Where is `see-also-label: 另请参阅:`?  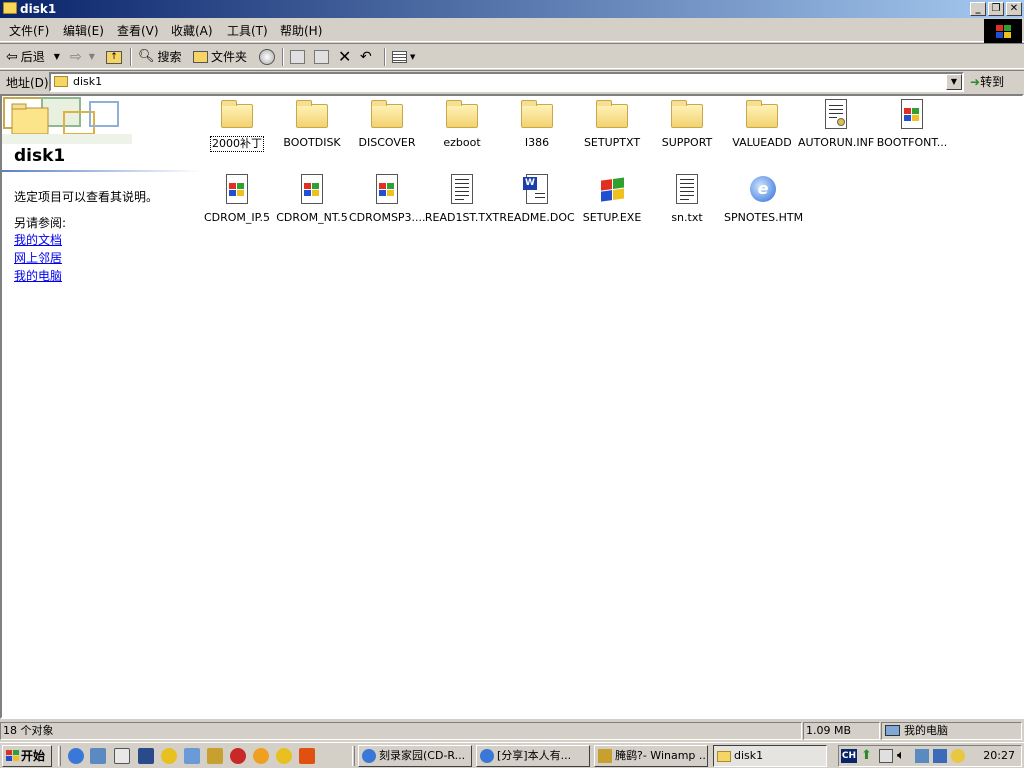
see-also-label: 另请参阅: is located at coordinates (40, 223).